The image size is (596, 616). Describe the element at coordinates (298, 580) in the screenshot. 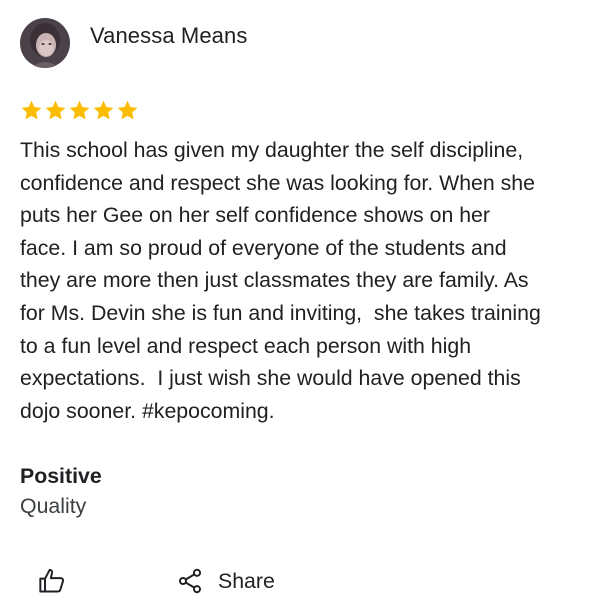

I see `review-actions: Share` at that location.